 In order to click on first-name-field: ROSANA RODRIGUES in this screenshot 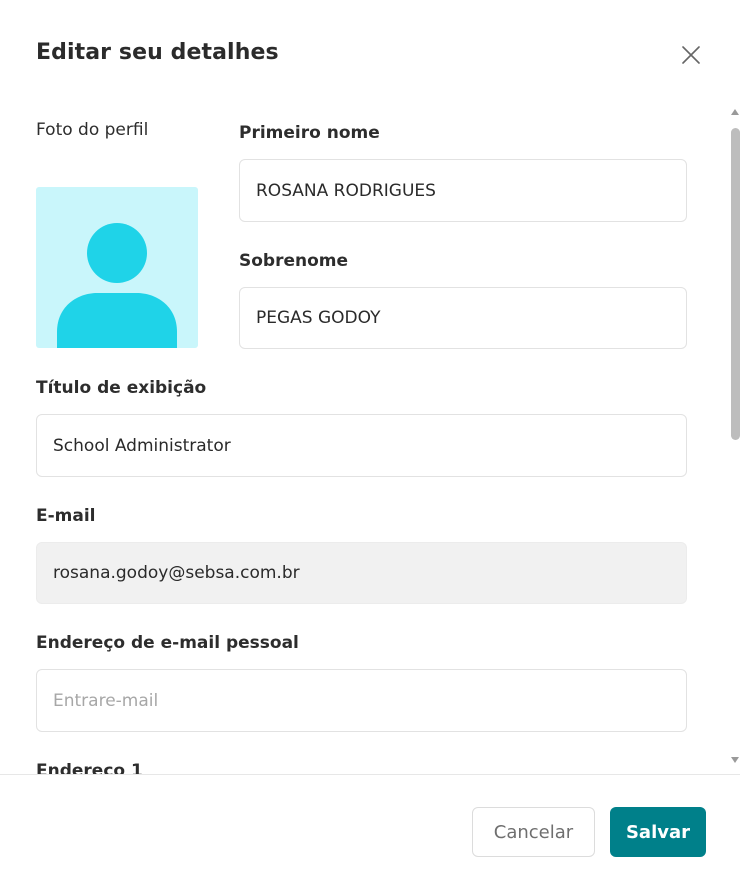, I will do `click(463, 190)`.